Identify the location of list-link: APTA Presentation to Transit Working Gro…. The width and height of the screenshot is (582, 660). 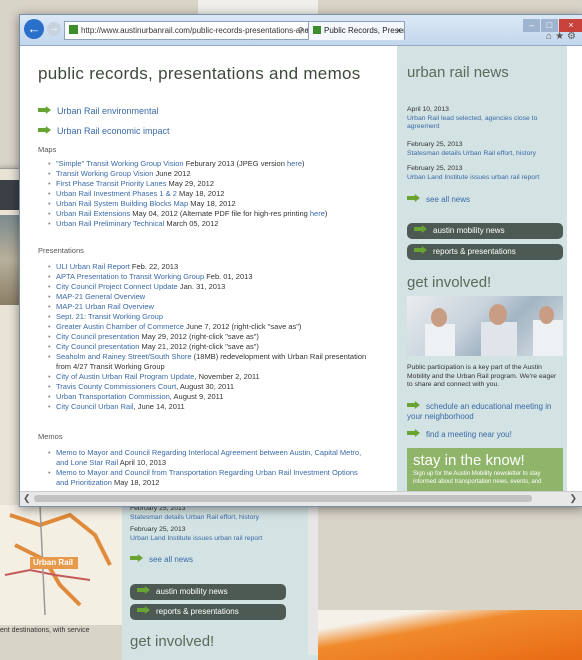
(130, 276).